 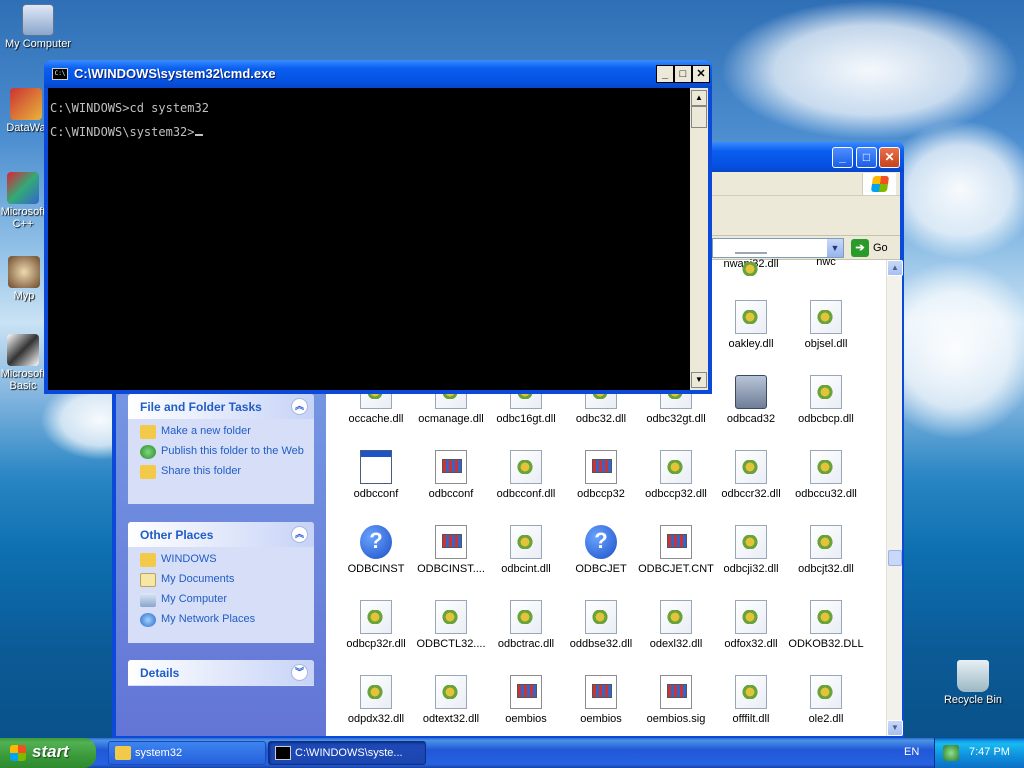 I want to click on file-item: oakley.dll, so click(x=751, y=325).